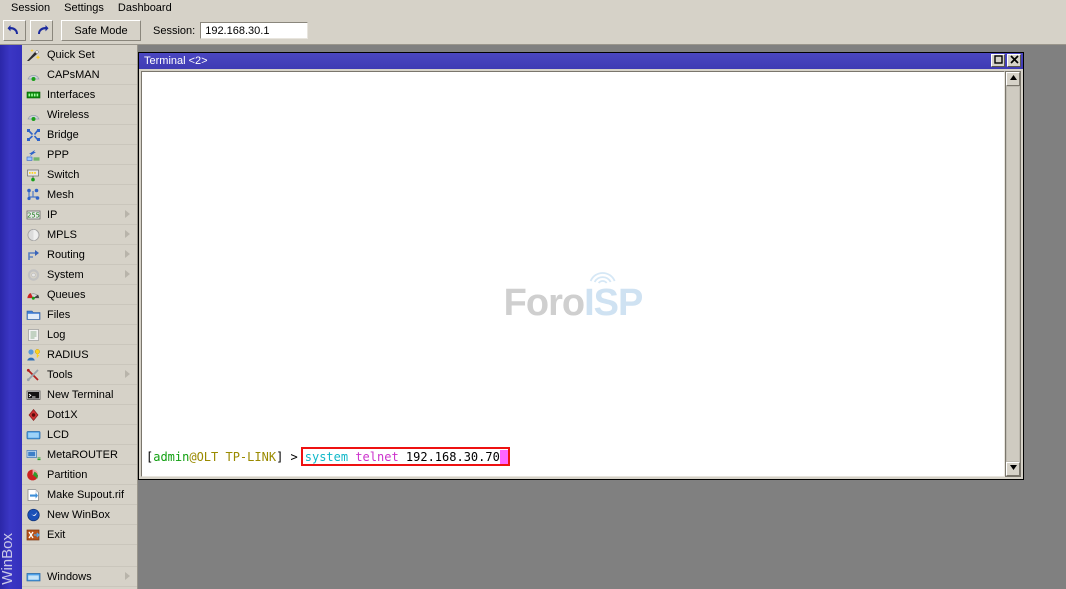 The image size is (1066, 589). I want to click on sidebar-item-routing: Routing, so click(79, 255).